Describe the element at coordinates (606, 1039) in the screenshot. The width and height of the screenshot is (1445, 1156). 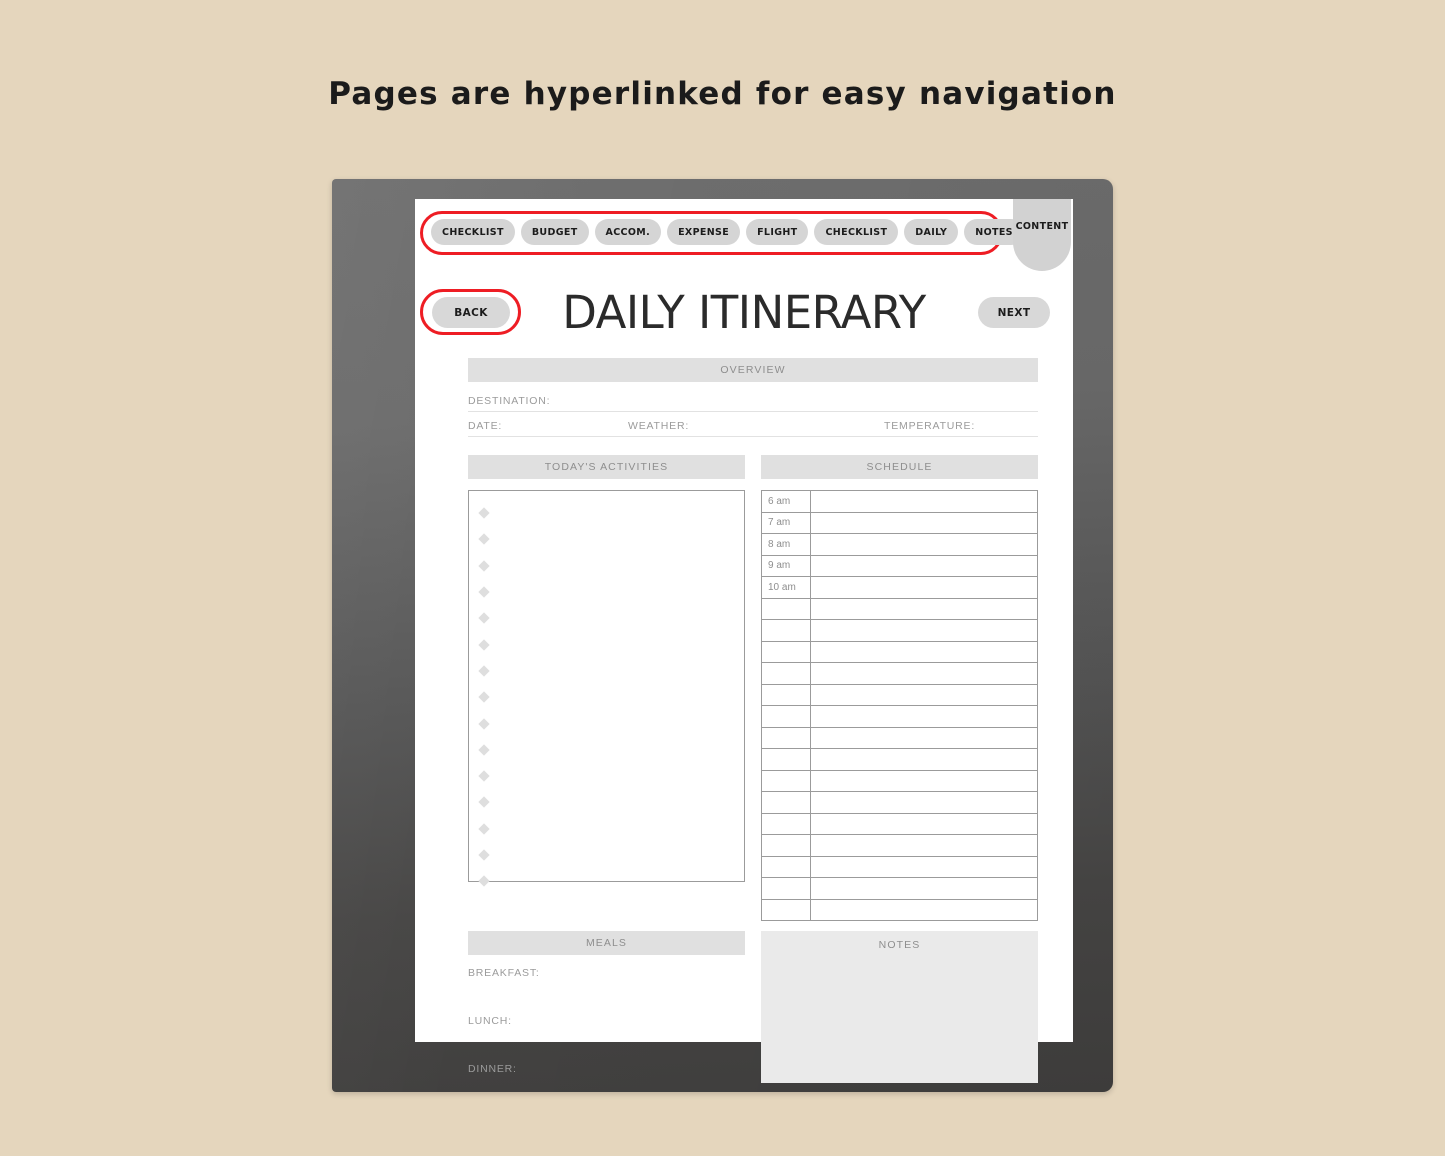
I see `lunch-field: LUNCH:` at that location.